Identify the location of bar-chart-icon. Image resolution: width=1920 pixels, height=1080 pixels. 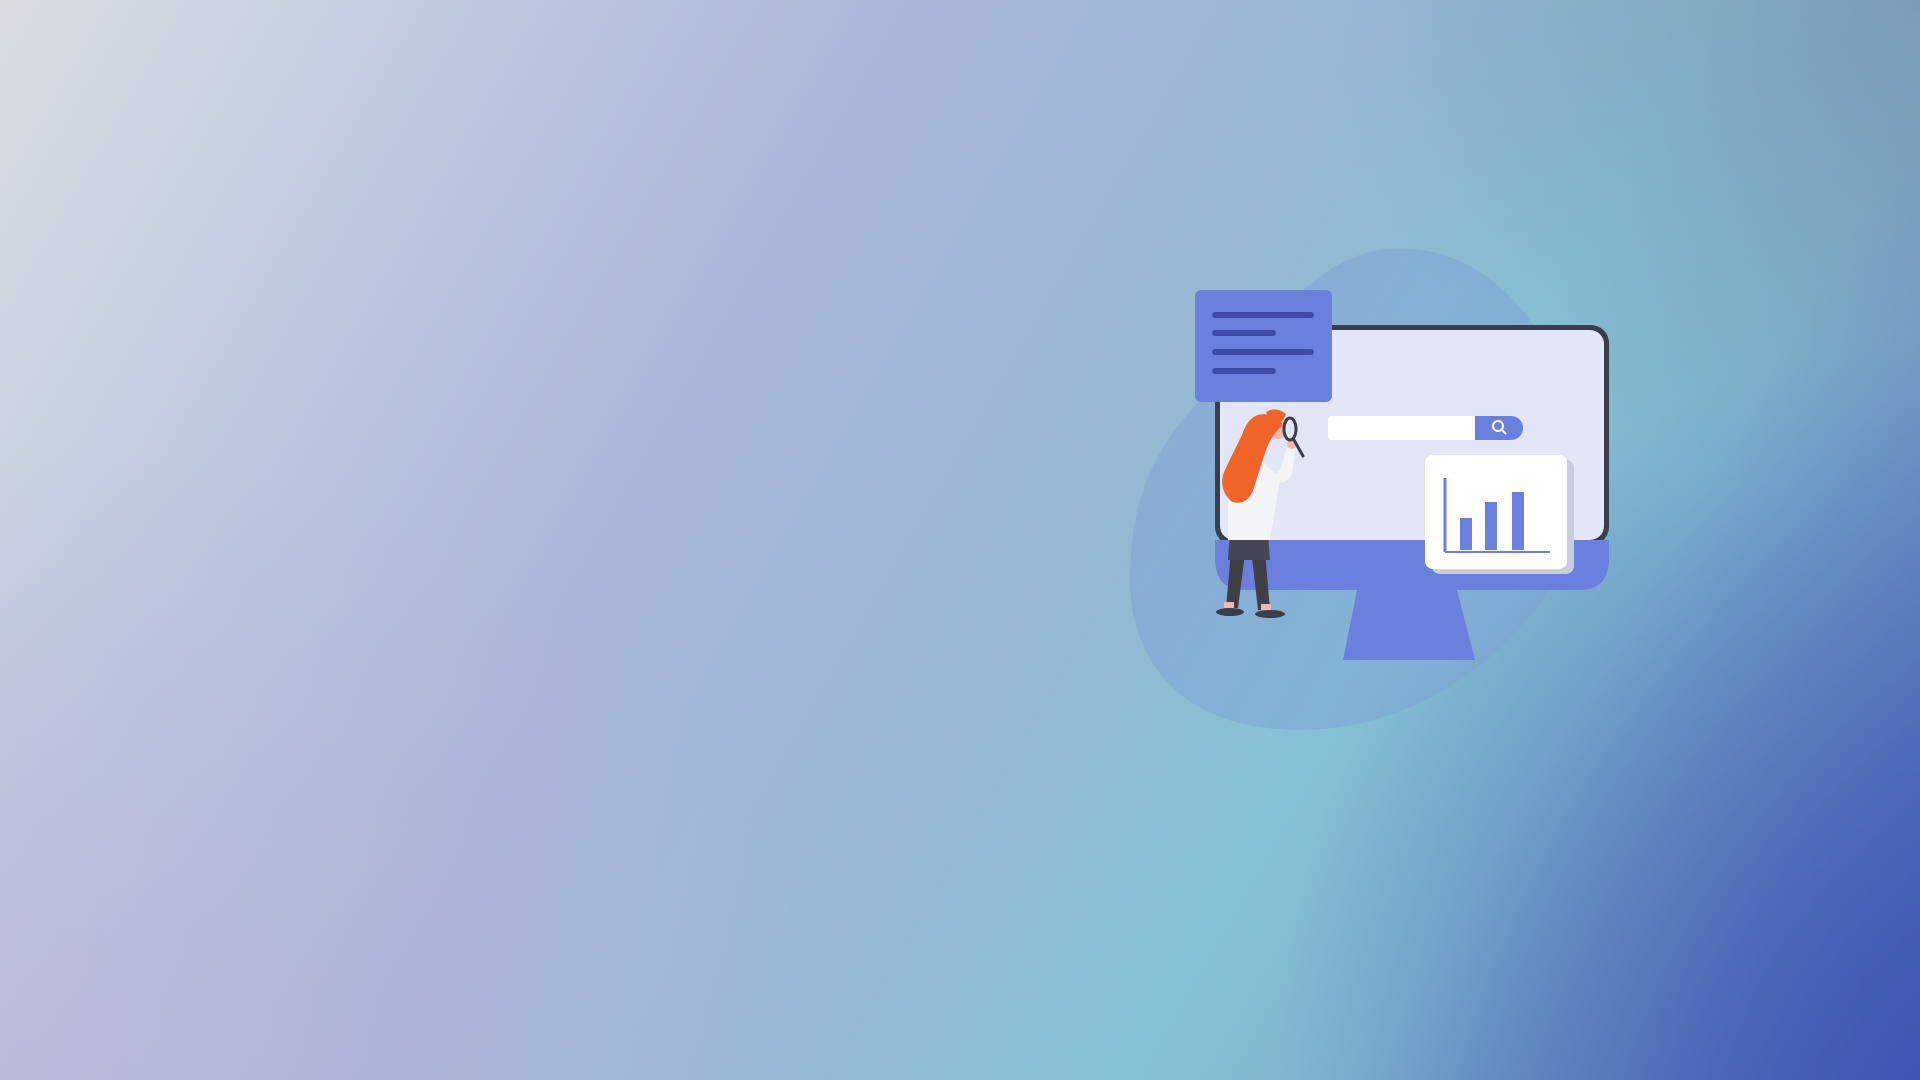
(1499, 514).